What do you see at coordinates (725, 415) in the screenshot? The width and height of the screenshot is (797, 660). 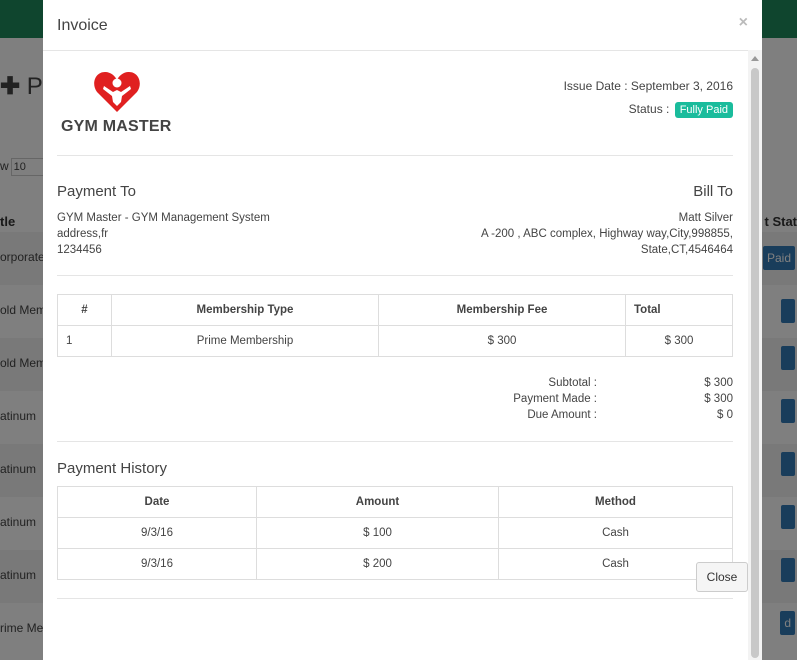 I see `due-amount-value: $ 0` at bounding box center [725, 415].